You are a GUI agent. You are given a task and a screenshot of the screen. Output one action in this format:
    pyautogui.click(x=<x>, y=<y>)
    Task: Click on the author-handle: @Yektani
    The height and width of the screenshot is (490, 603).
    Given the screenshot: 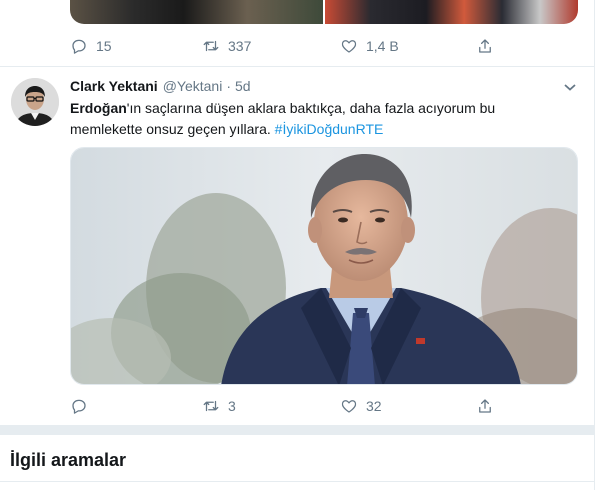 What is the action you would take?
    pyautogui.click(x=193, y=86)
    